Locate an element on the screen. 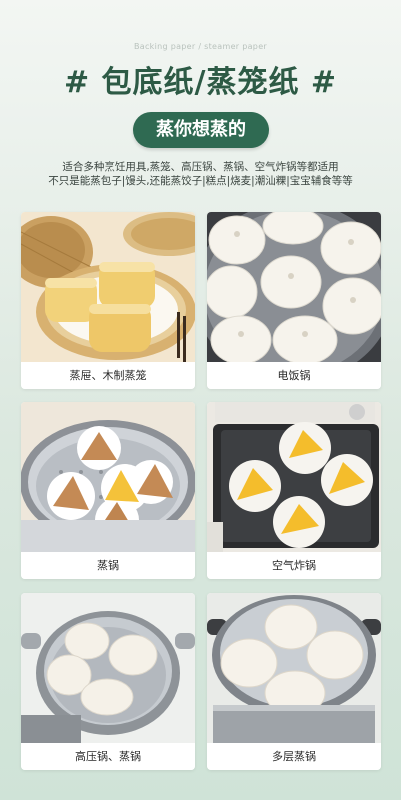  card-label: 电饭锅 is located at coordinates (294, 375).